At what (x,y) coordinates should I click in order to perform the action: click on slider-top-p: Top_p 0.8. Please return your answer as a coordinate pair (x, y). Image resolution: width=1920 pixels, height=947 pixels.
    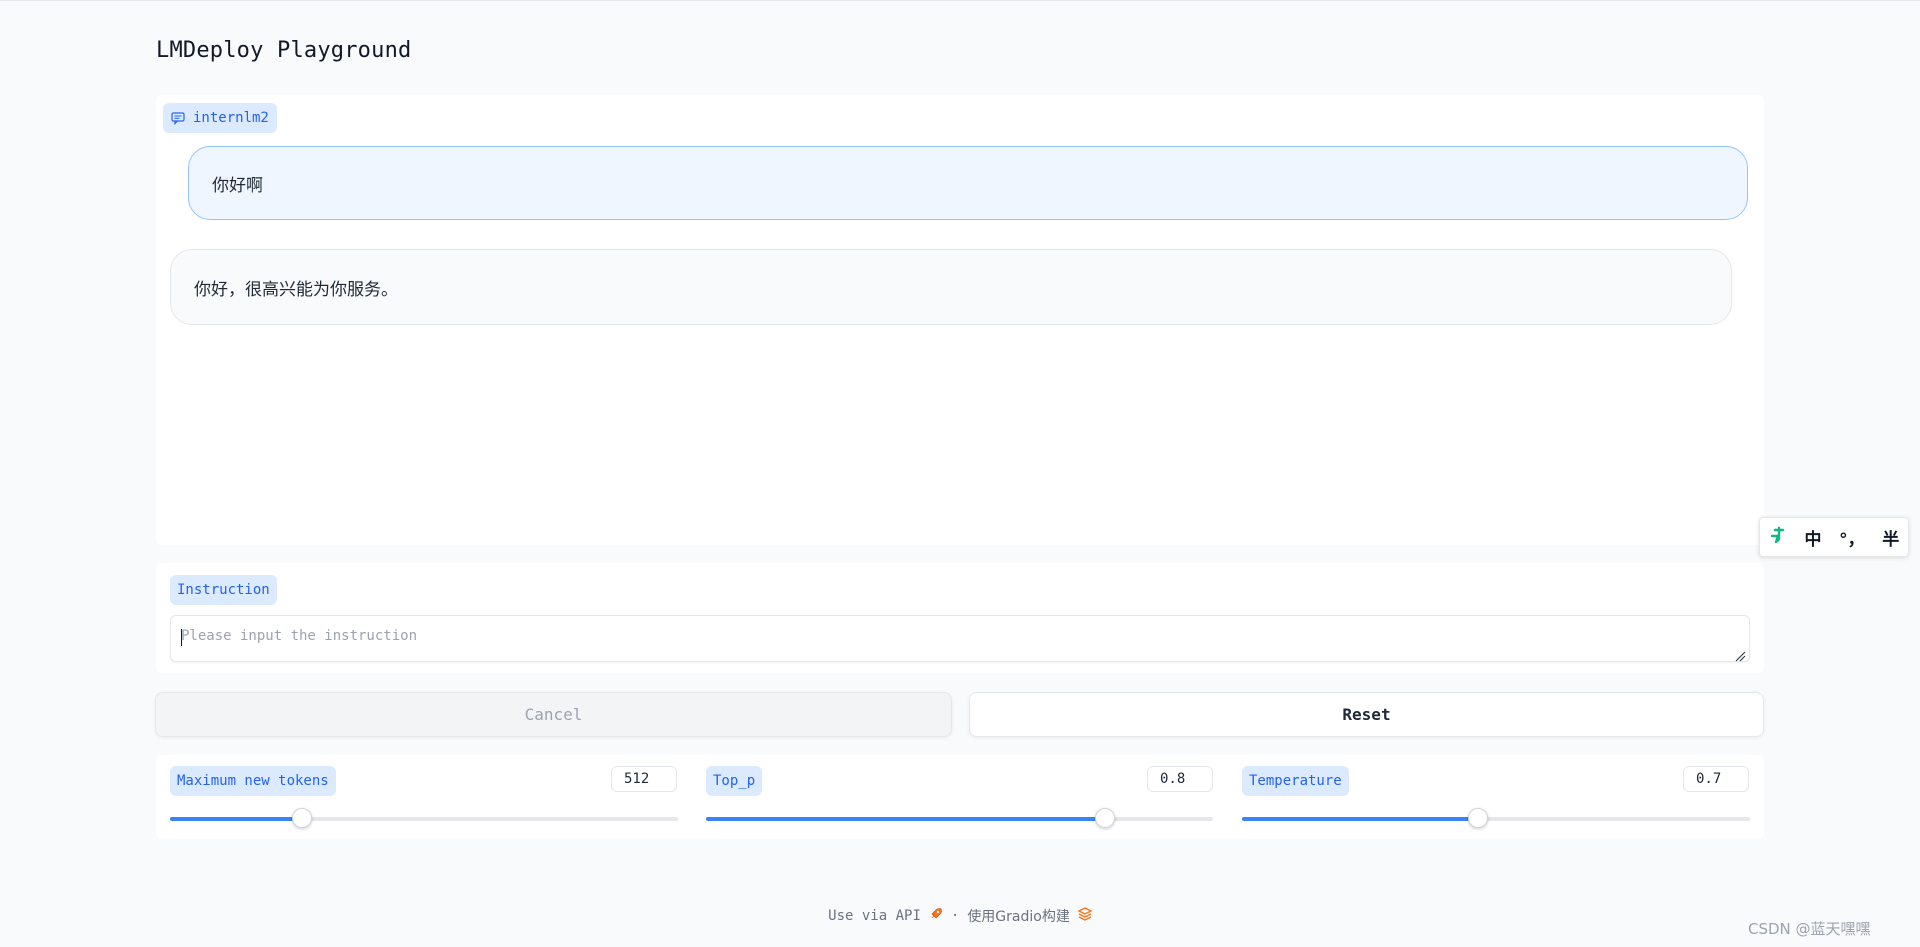
    Looking at the image, I should click on (960, 797).